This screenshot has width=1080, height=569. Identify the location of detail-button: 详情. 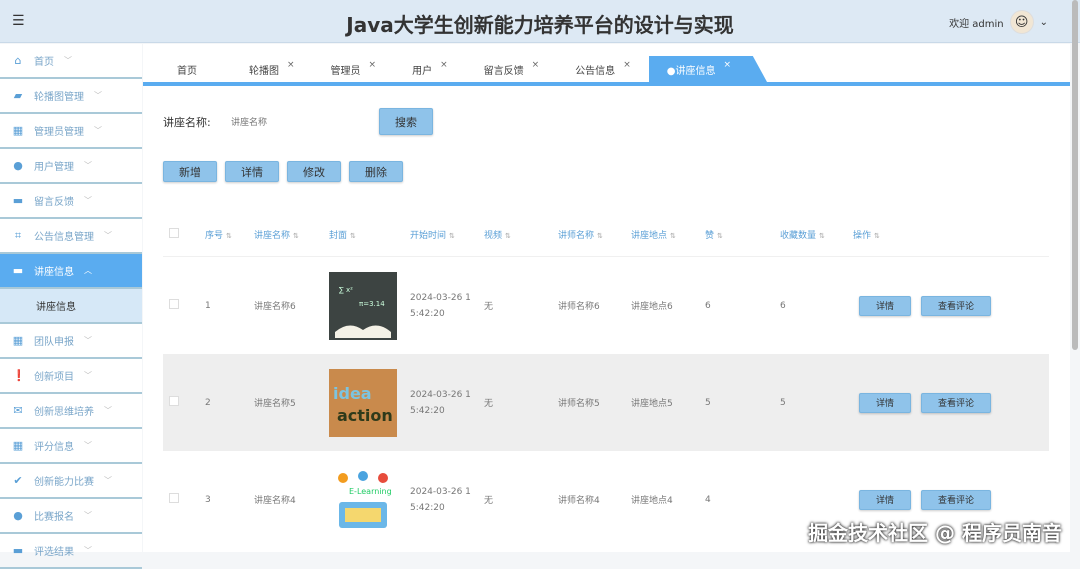
(252, 171).